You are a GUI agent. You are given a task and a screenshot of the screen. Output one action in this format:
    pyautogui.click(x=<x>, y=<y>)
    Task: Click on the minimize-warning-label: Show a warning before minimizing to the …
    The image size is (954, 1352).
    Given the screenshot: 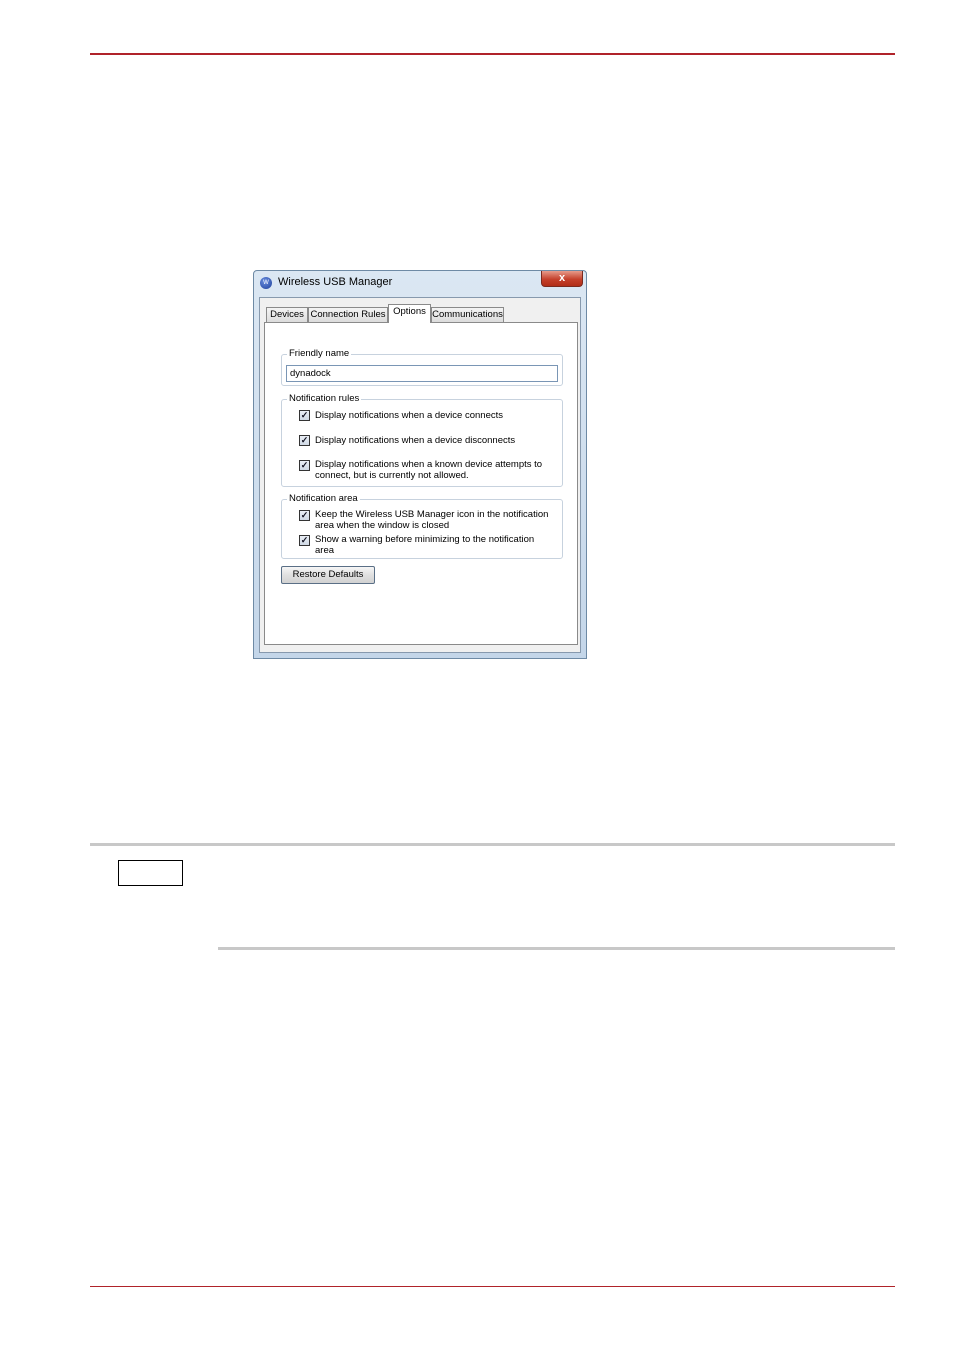 What is the action you would take?
    pyautogui.click(x=425, y=545)
    